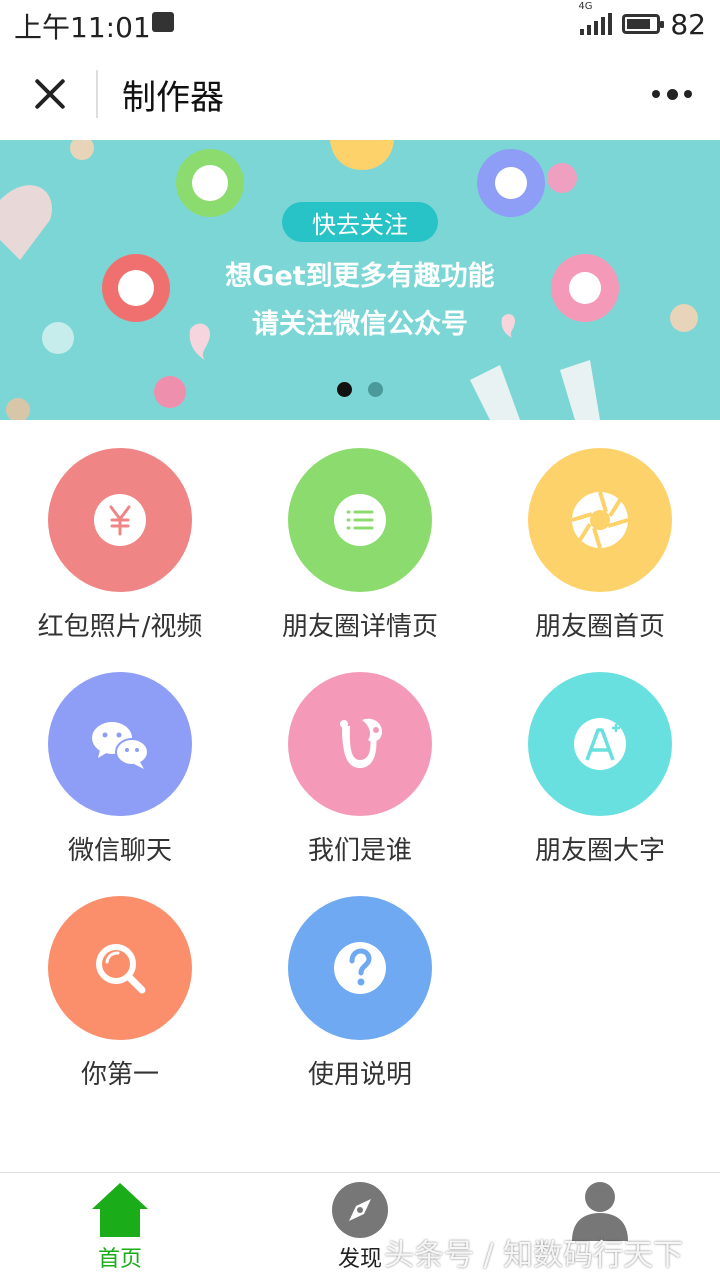 The width and height of the screenshot is (720, 1281). I want to click on search-icon, so click(121, 969).